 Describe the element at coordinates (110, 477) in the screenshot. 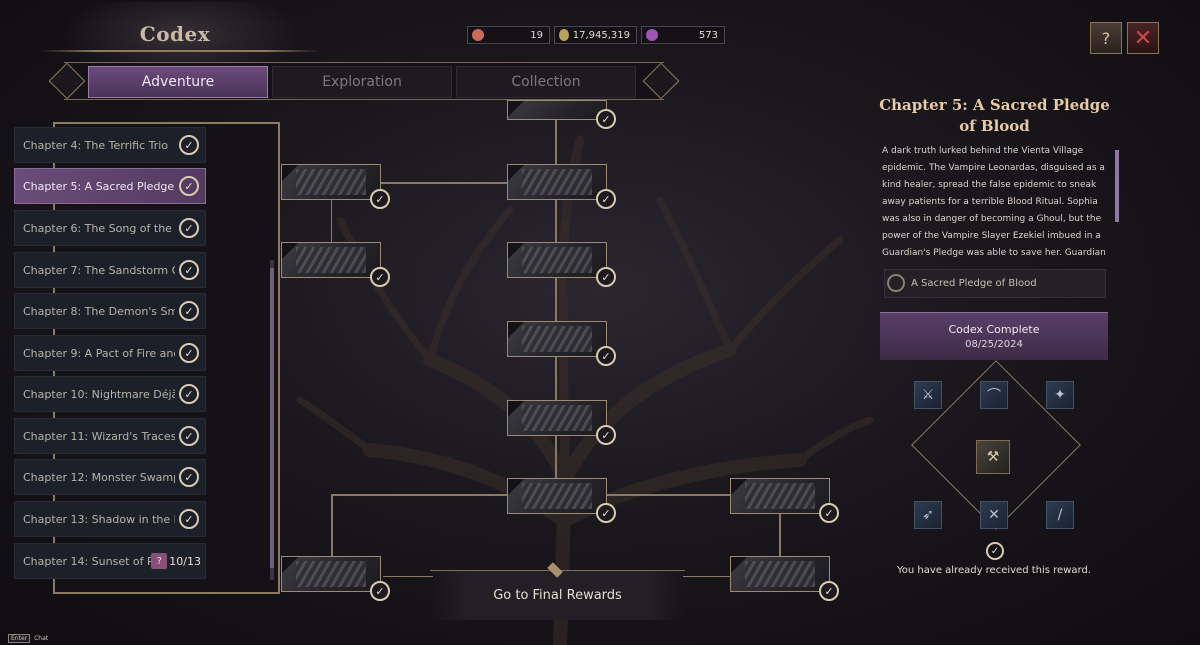

I see `chapter-item: Chapter 12: Monster Swamp ✓` at that location.